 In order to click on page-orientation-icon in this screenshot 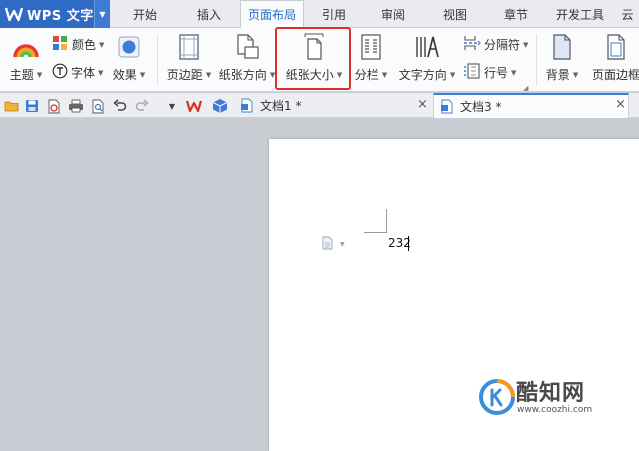, I will do `click(247, 47)`.